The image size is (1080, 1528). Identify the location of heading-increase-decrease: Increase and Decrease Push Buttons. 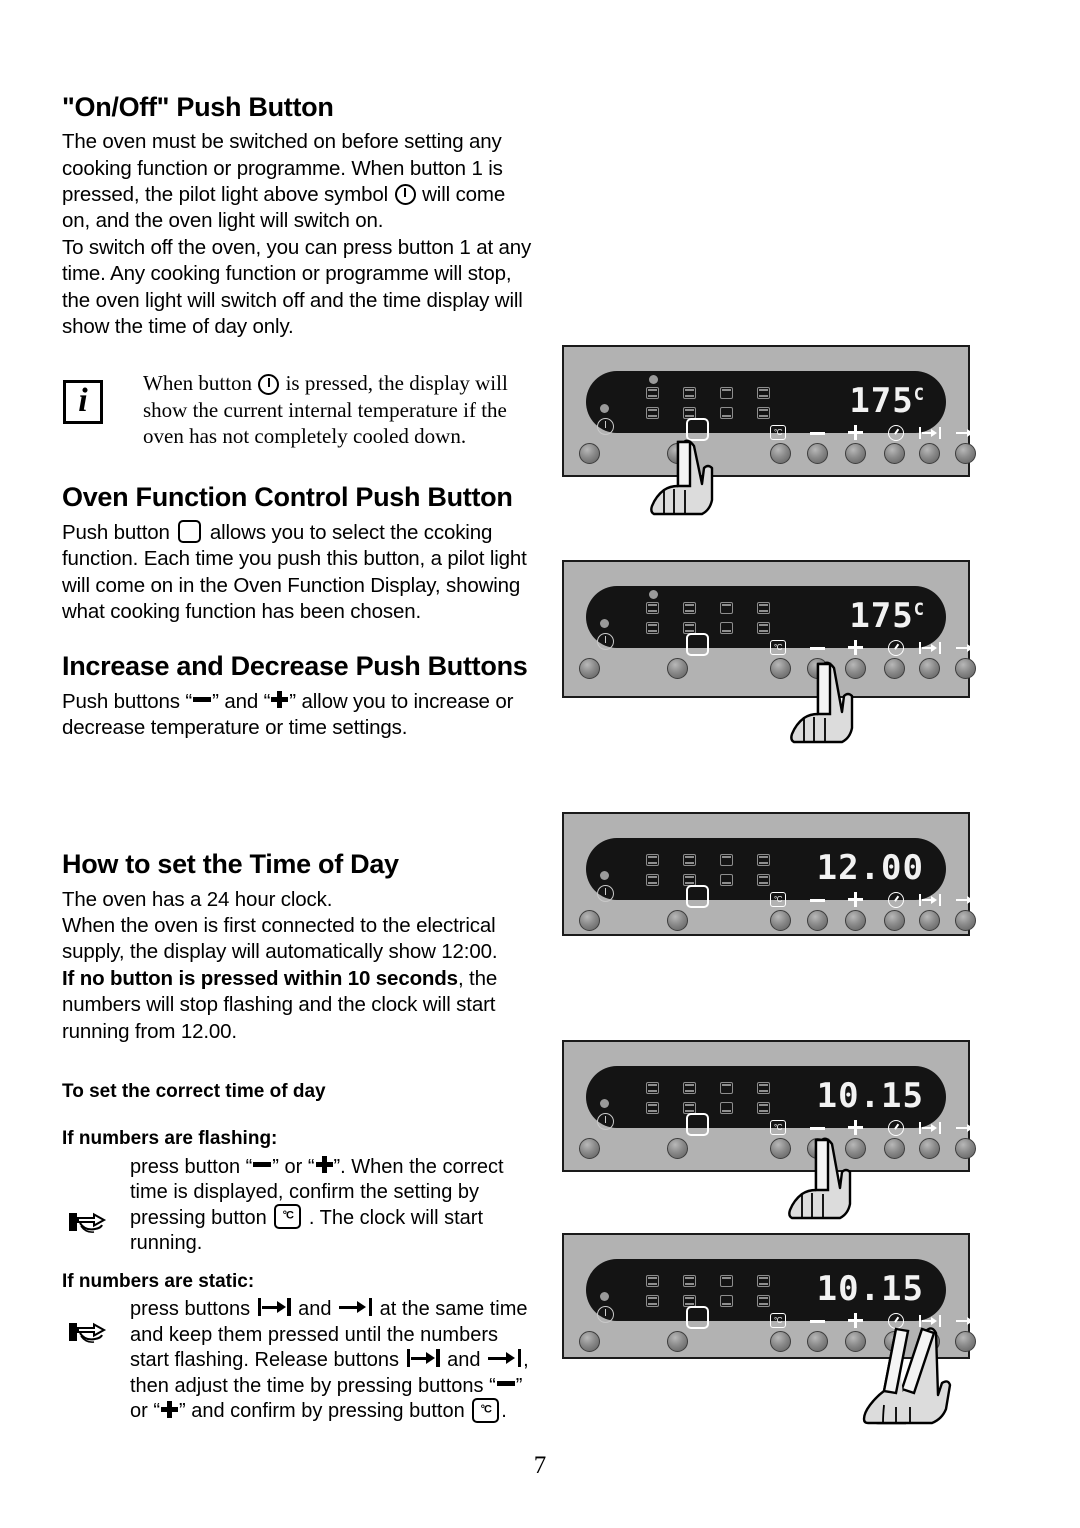
(295, 666).